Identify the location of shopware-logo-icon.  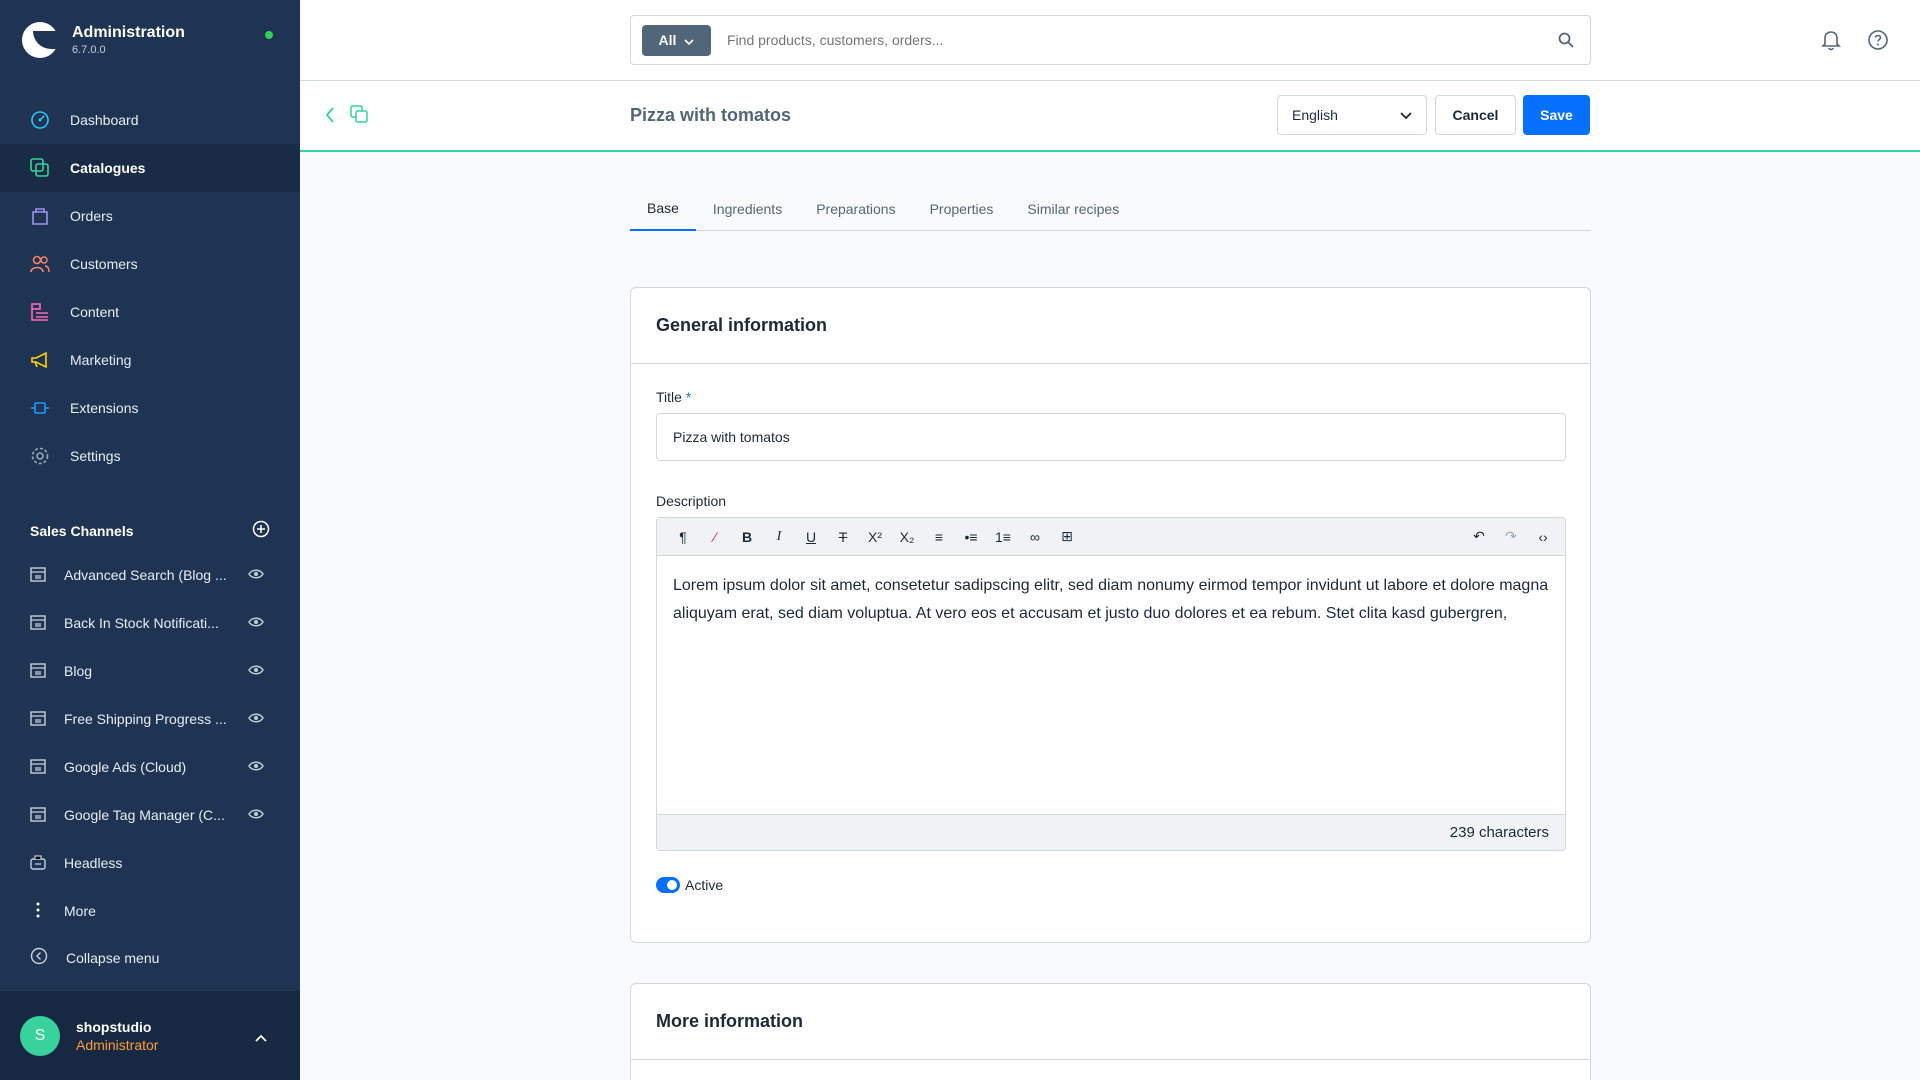
(40, 40).